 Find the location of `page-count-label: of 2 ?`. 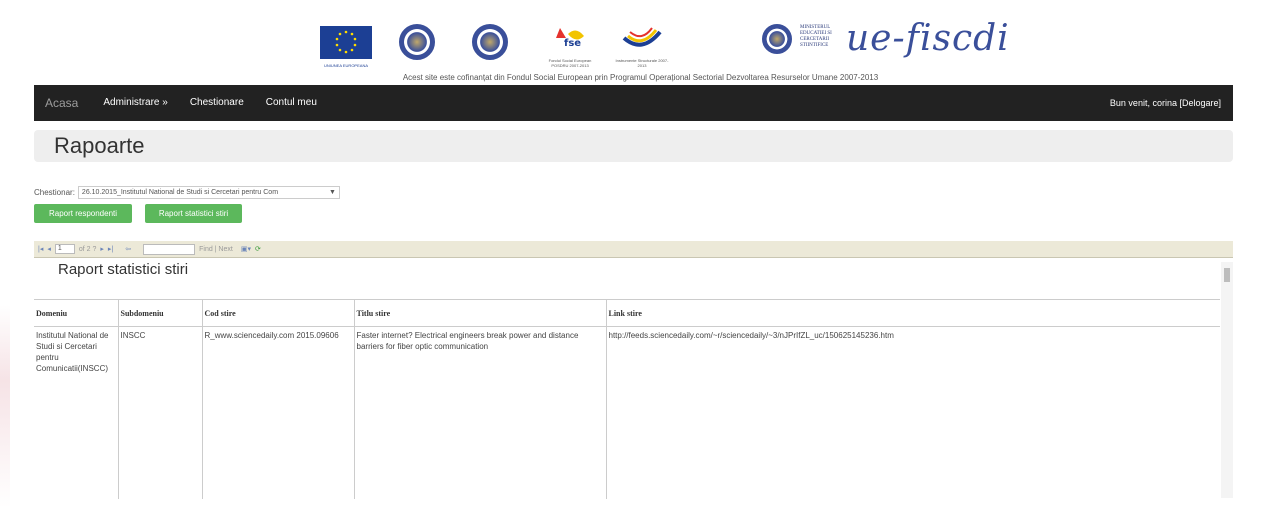

page-count-label: of 2 ? is located at coordinates (87, 249).